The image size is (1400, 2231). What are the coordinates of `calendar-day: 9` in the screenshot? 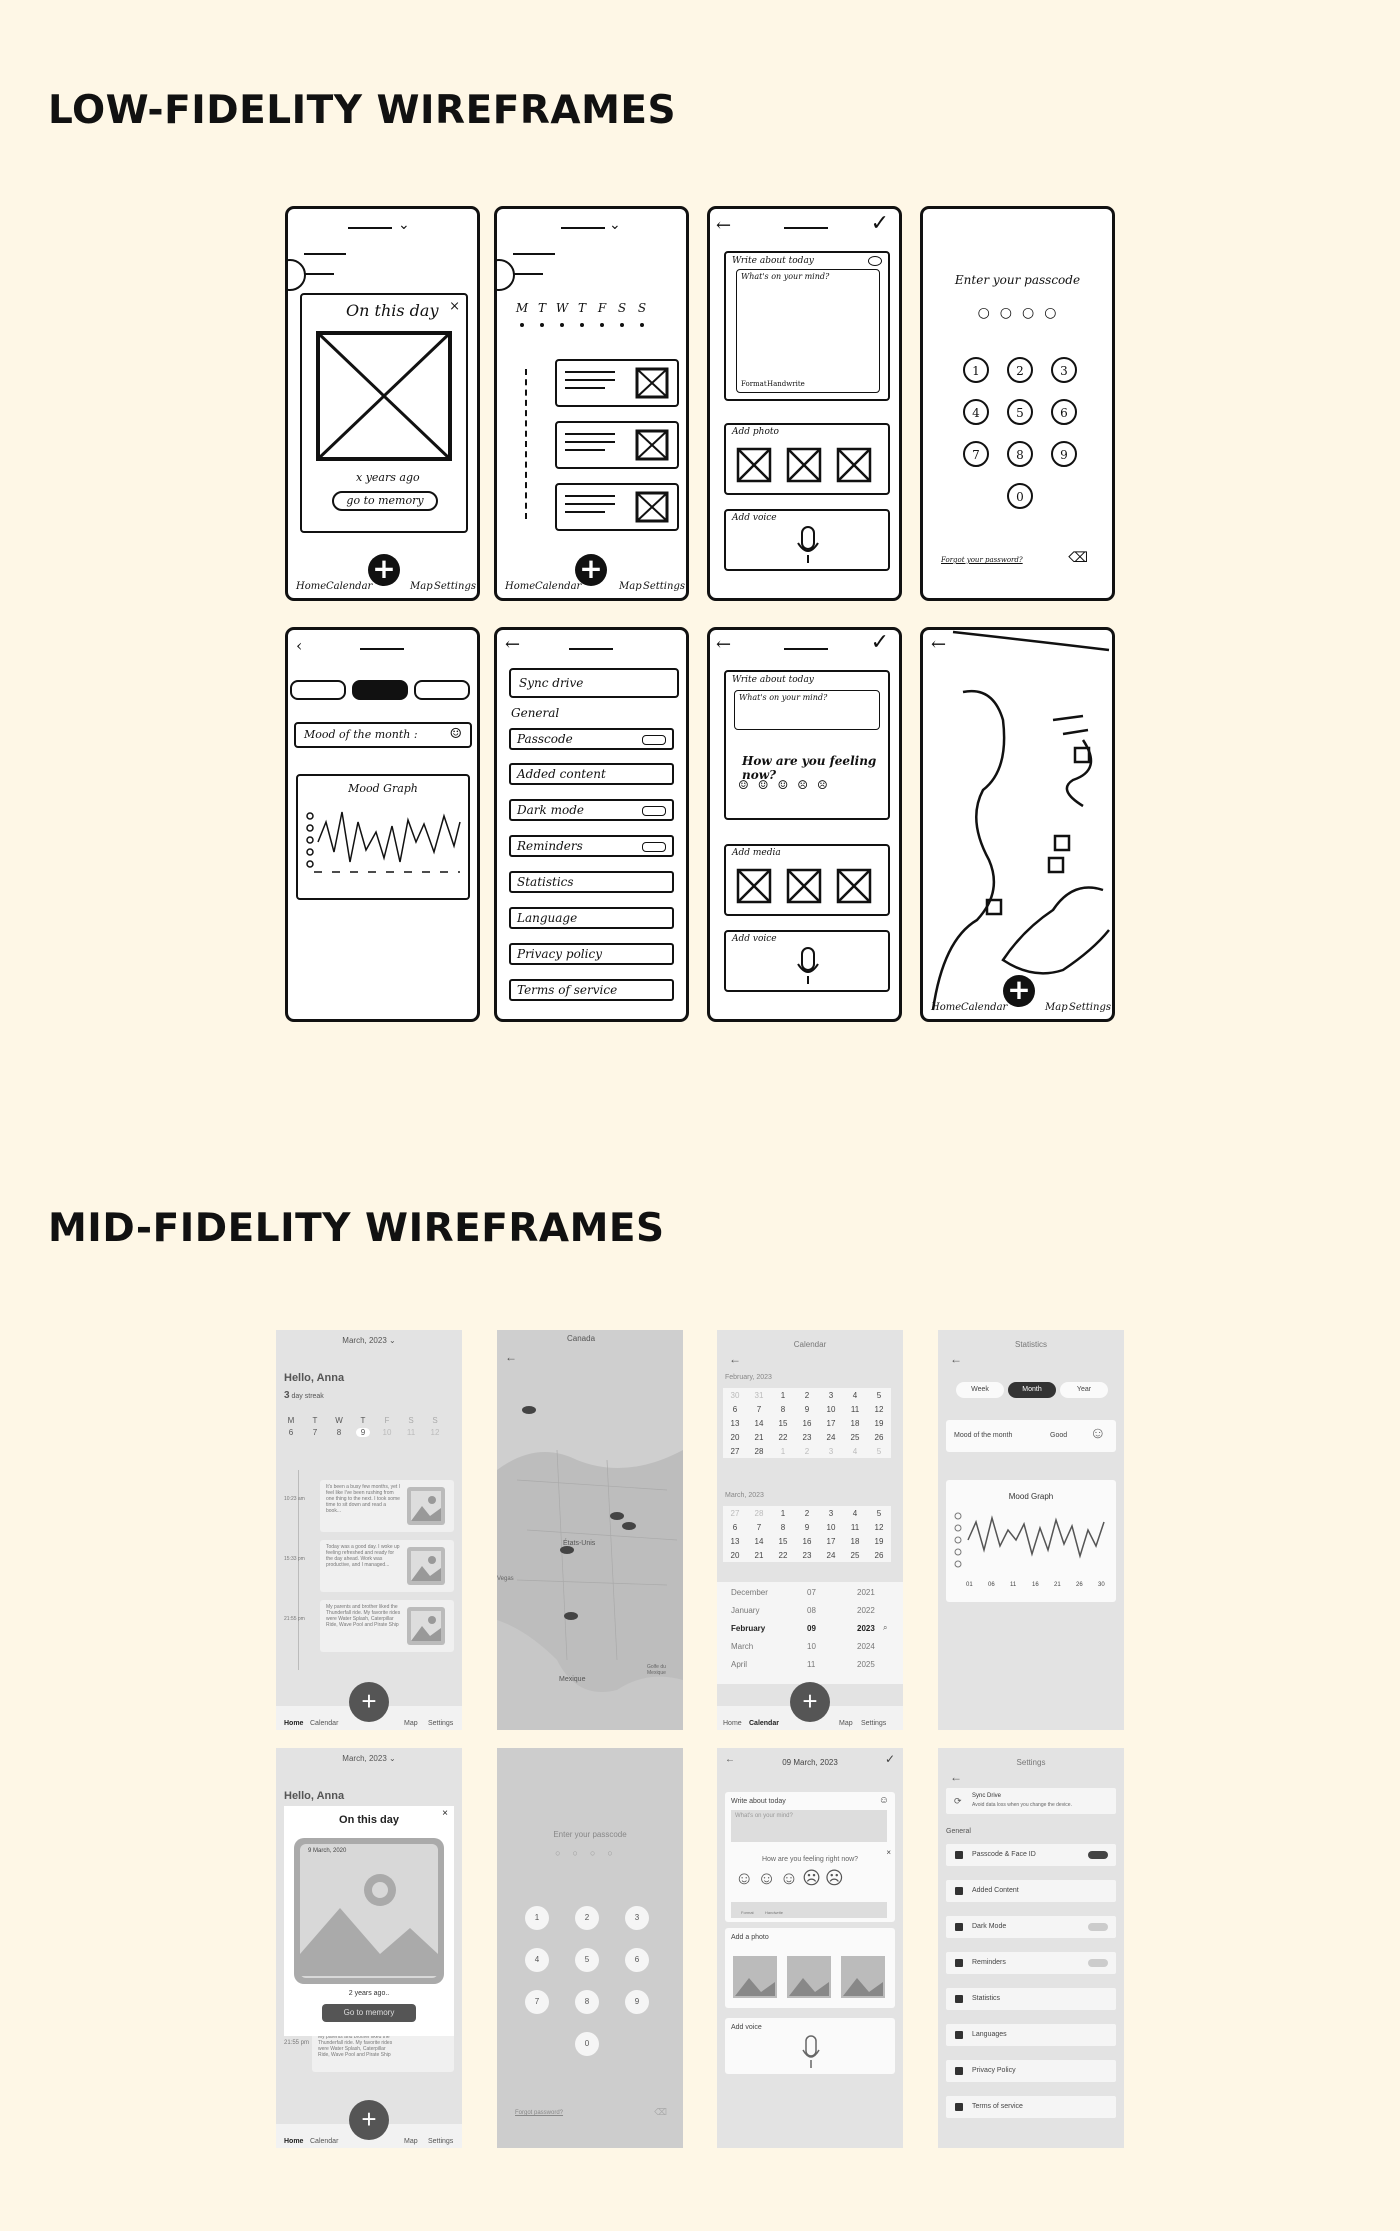 It's located at (807, 1527).